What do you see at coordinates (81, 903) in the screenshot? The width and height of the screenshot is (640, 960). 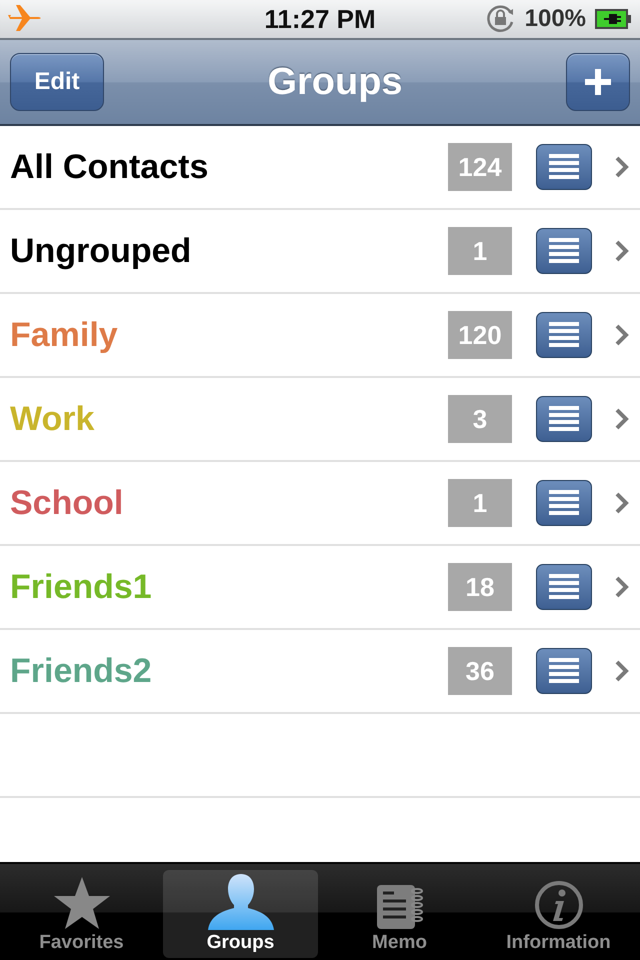 I see `star-icon` at bounding box center [81, 903].